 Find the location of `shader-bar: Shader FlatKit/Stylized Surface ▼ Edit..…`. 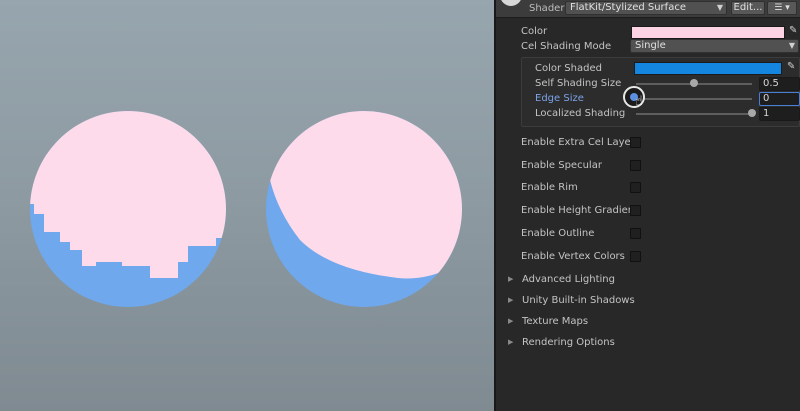

shader-bar: Shader FlatKit/Stylized Surface ▼ Edit..… is located at coordinates (648, 9).